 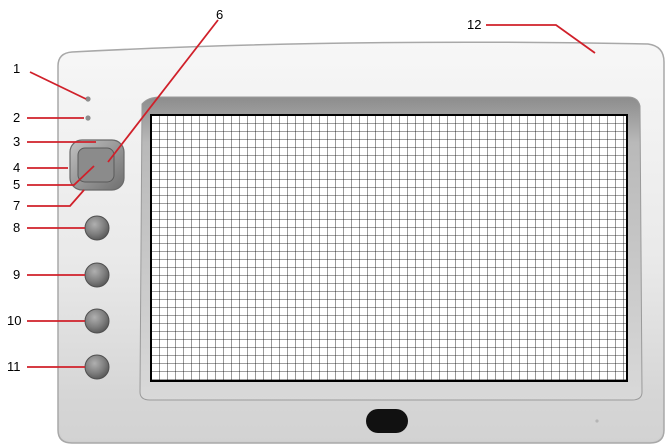 I want to click on callout-label-12: 12, so click(x=474, y=24).